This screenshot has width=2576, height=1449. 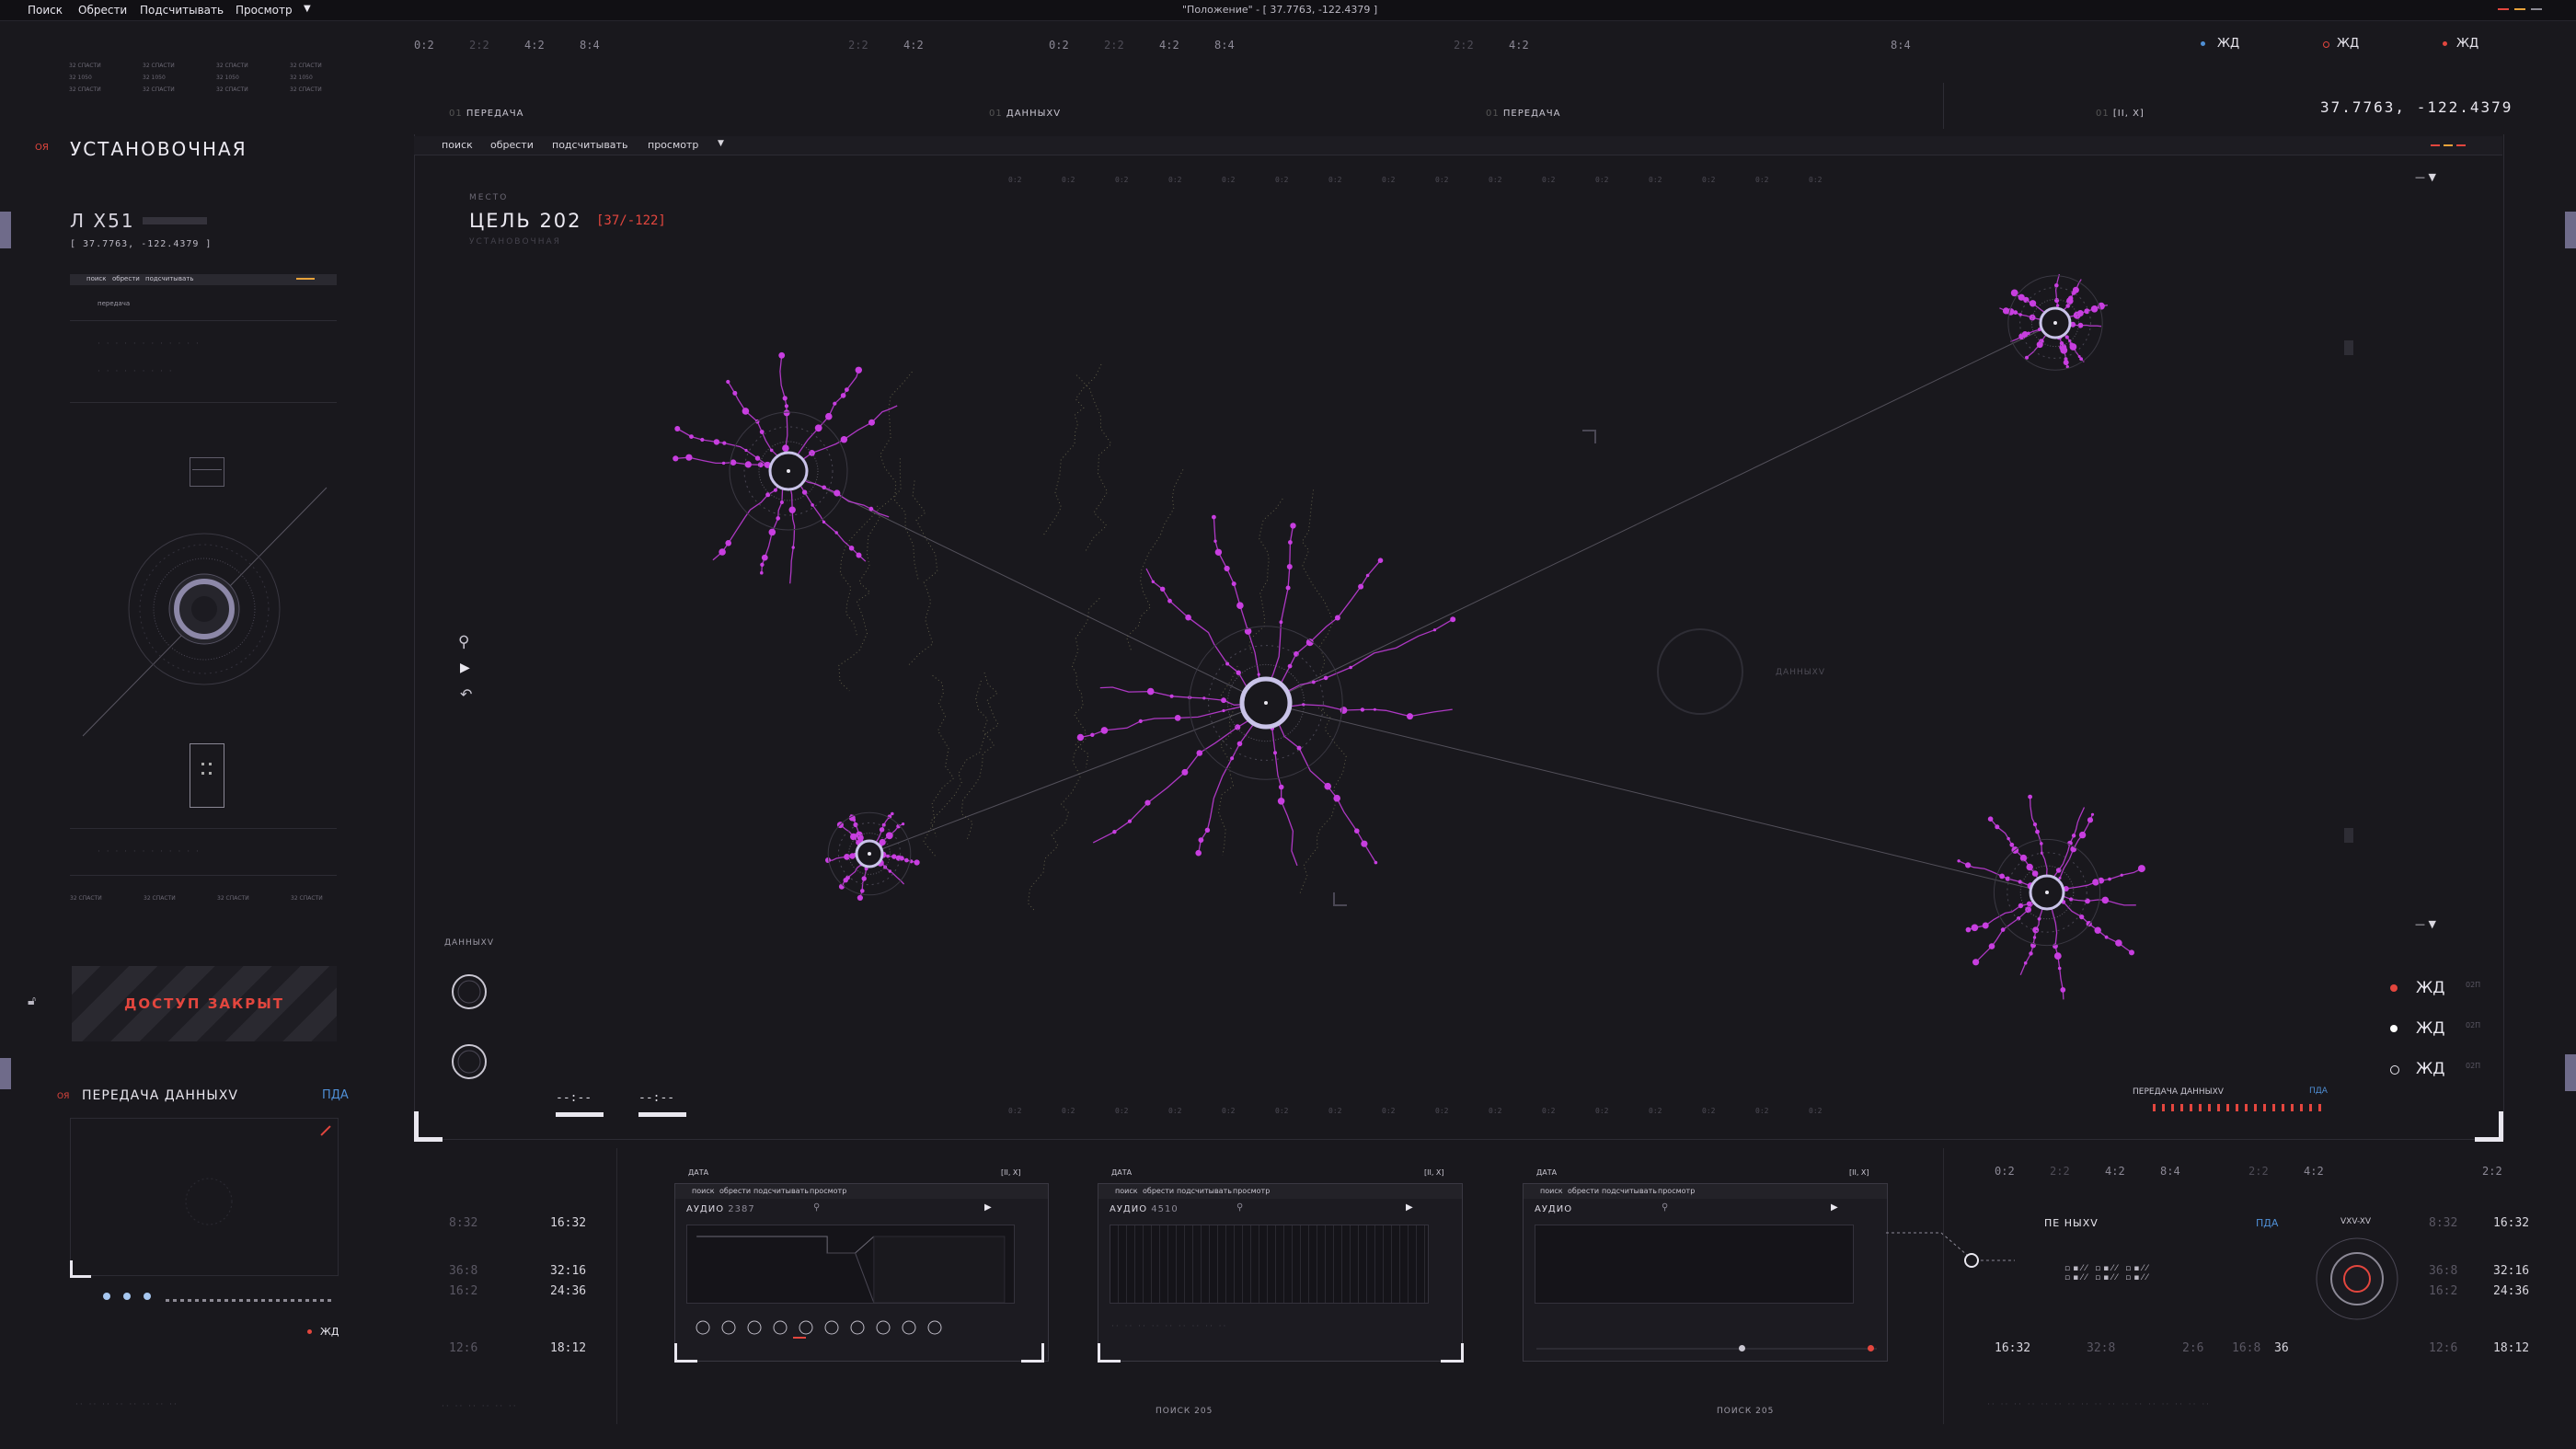 I want to click on window-min-icon, so click(x=2503, y=9).